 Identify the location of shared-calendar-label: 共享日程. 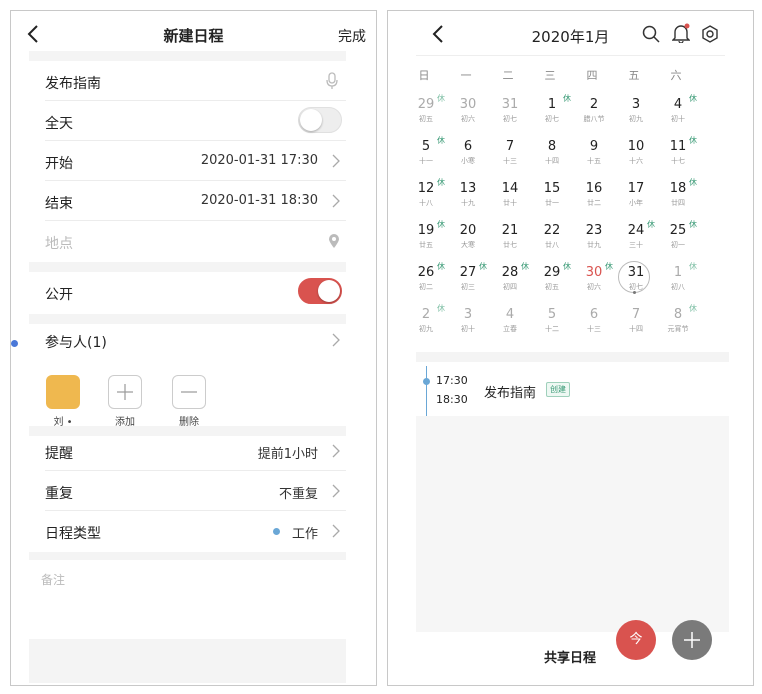
(570, 656).